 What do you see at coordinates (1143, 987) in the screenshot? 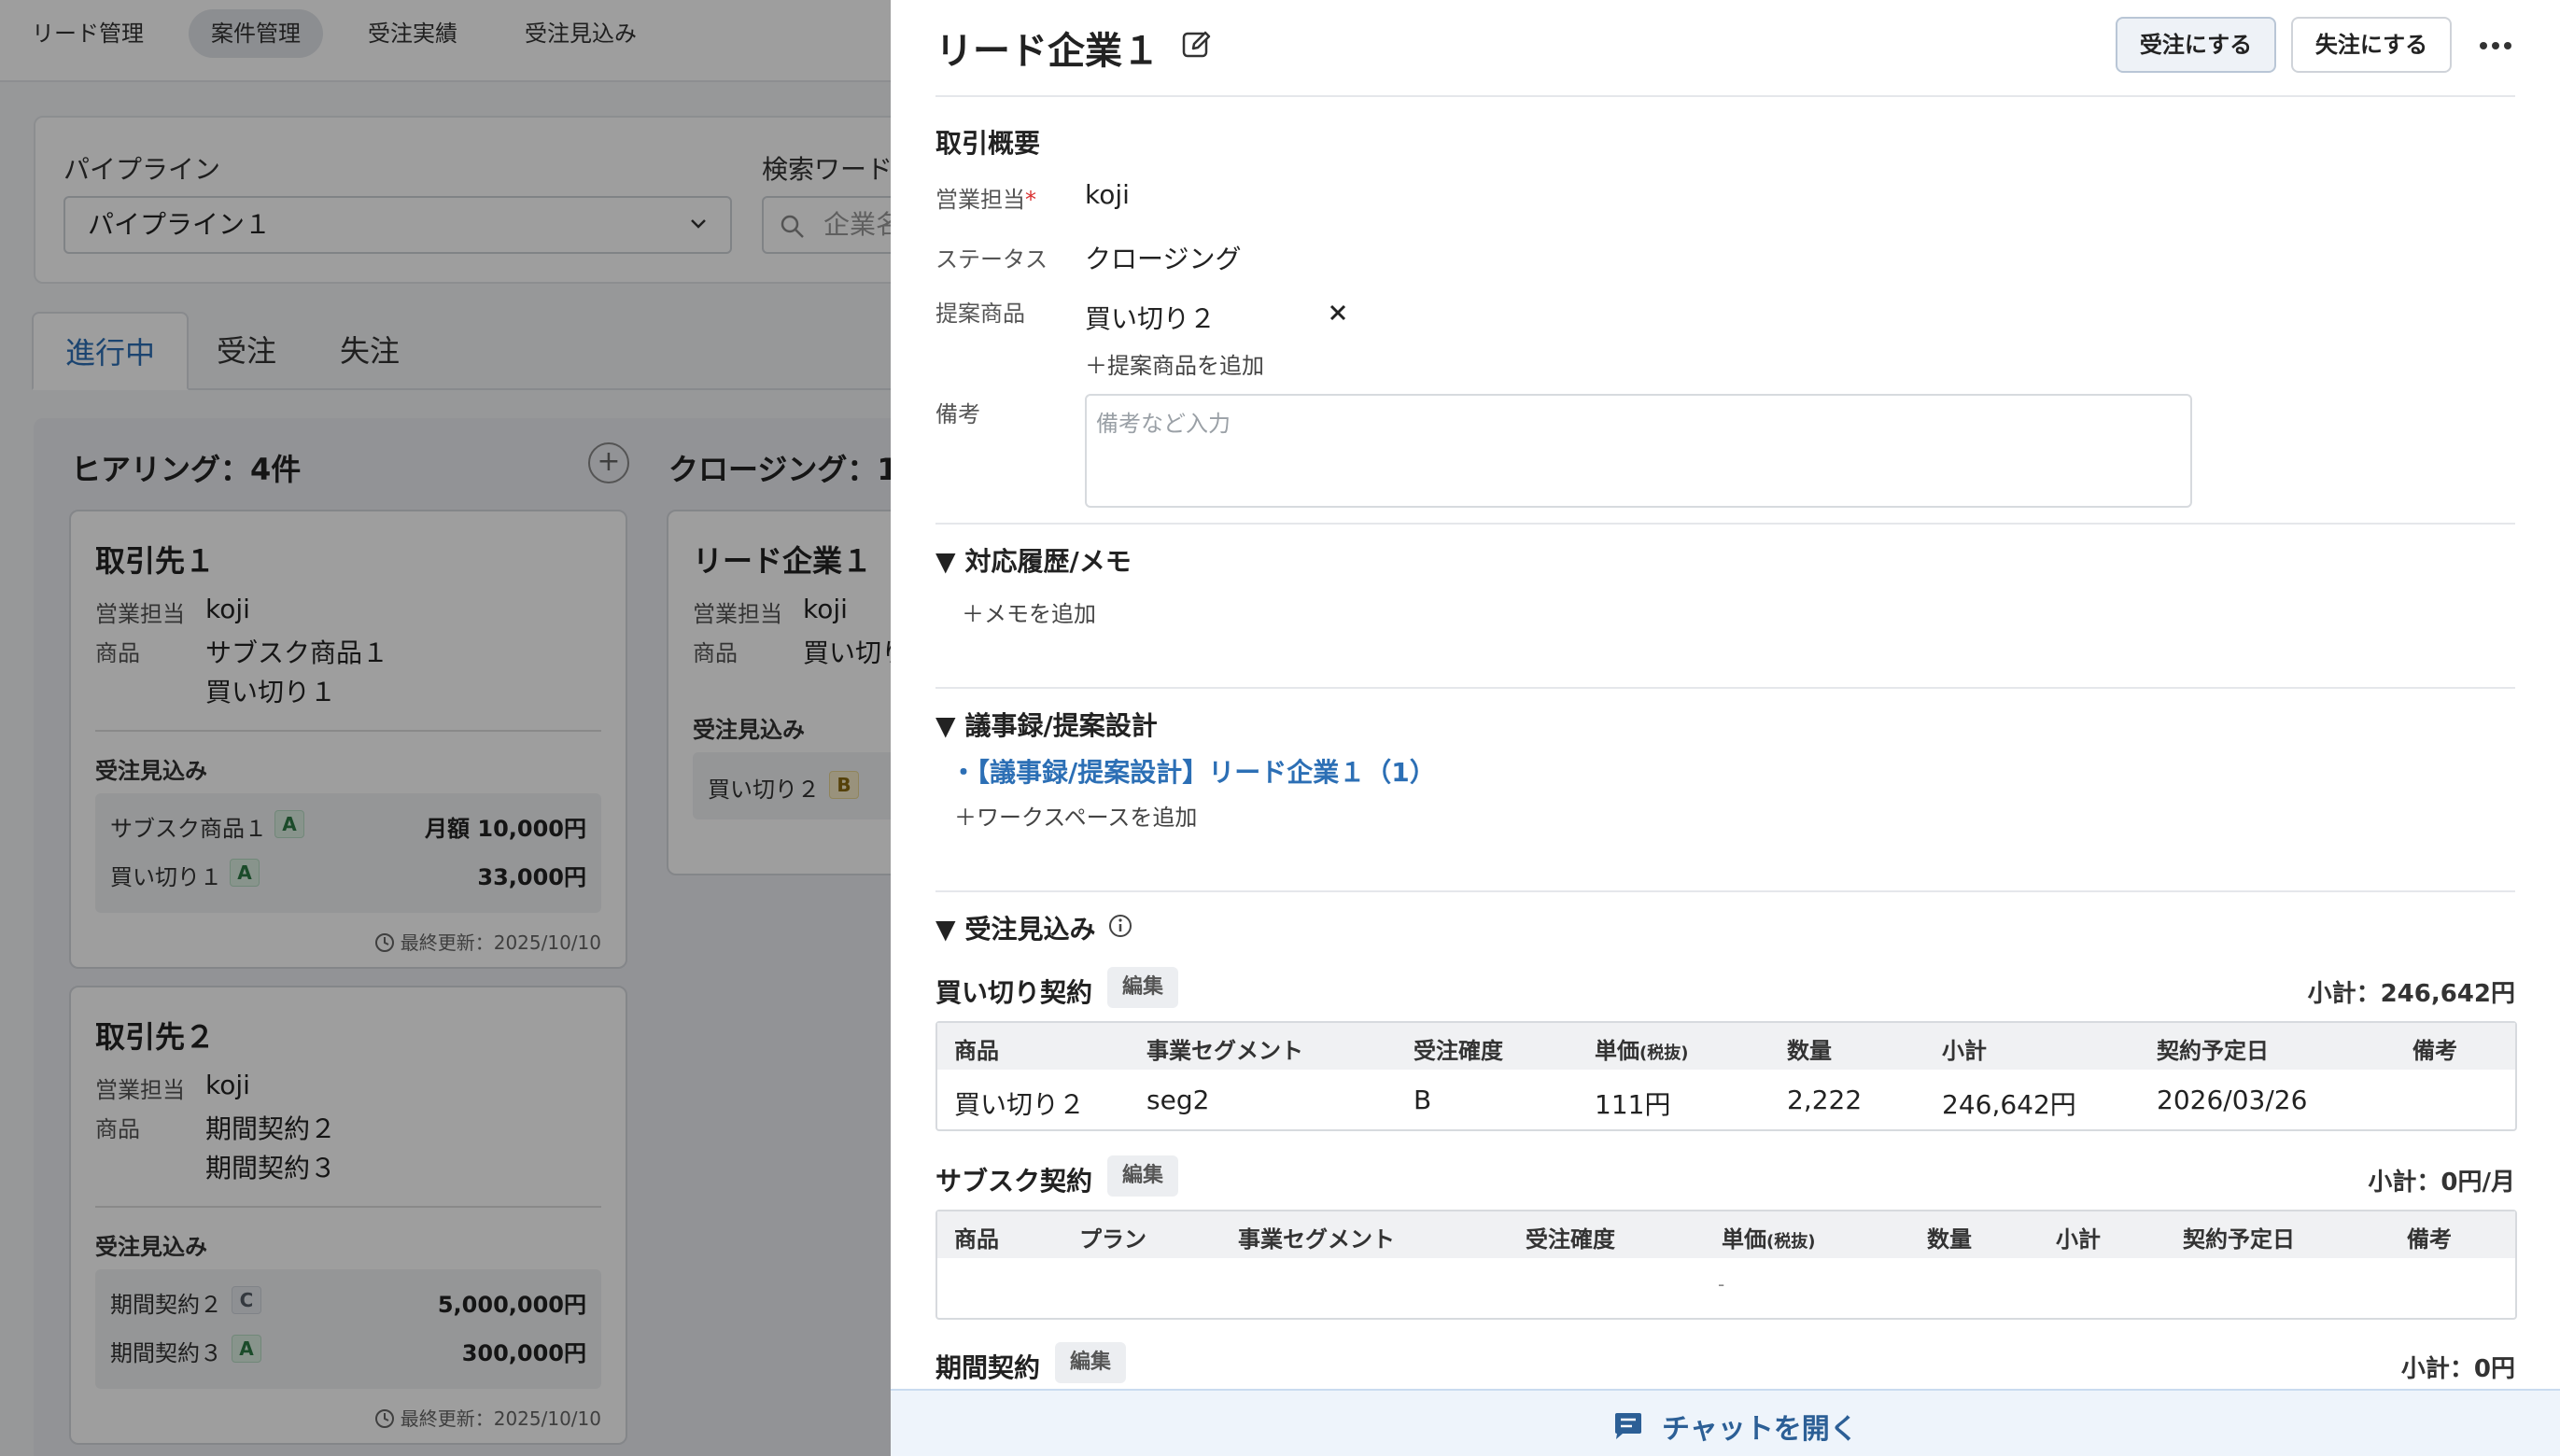
I see `edit-buyout-button: 編集` at bounding box center [1143, 987].